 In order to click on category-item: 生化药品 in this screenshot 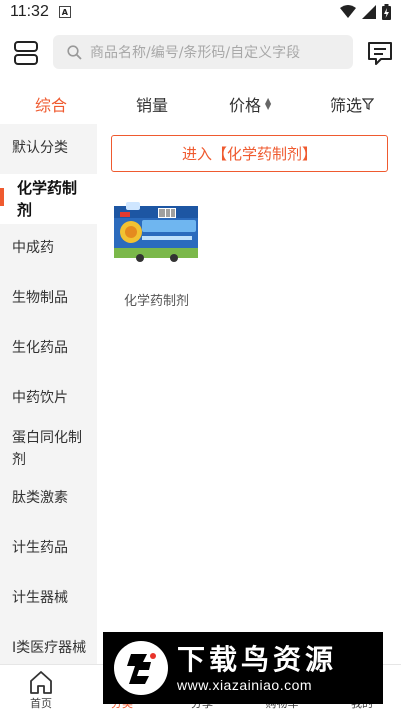, I will do `click(48, 348)`.